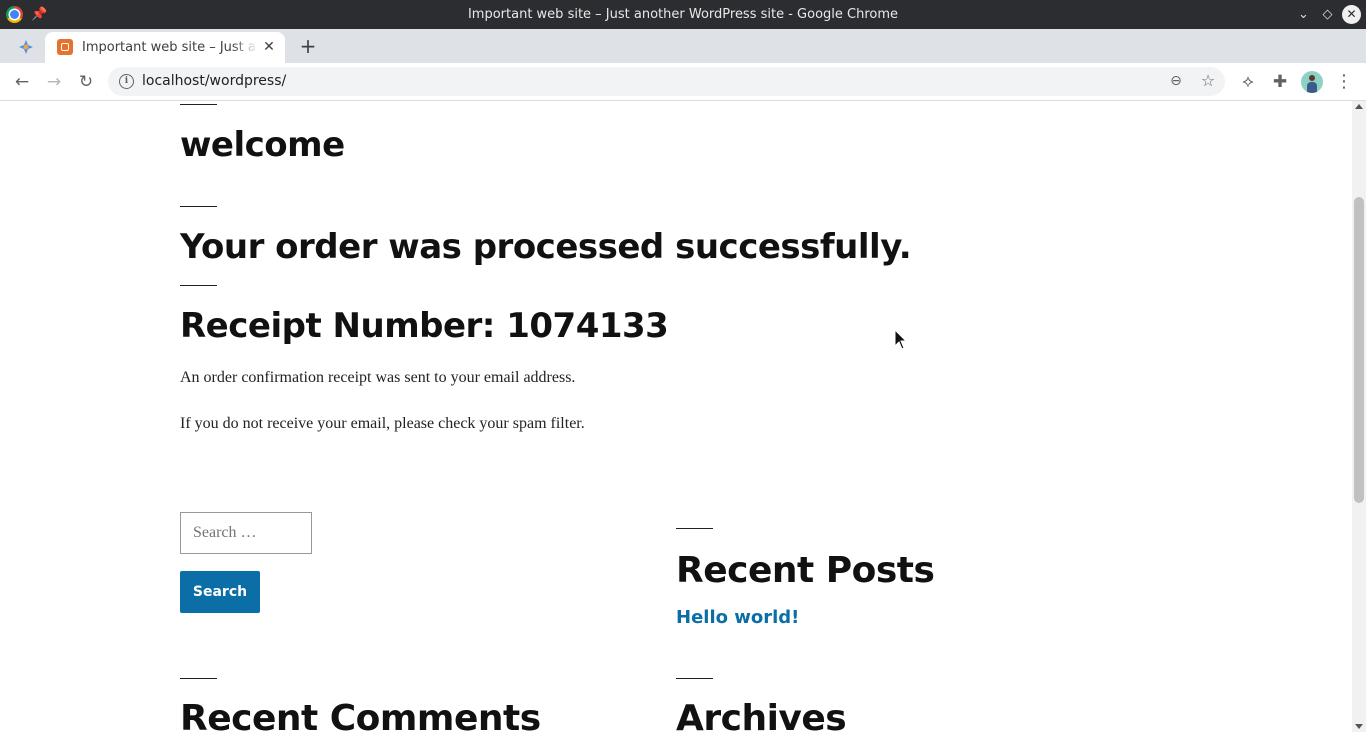 This screenshot has height=732, width=1366. What do you see at coordinates (1359, 350) in the screenshot?
I see `scroll-thumb` at bounding box center [1359, 350].